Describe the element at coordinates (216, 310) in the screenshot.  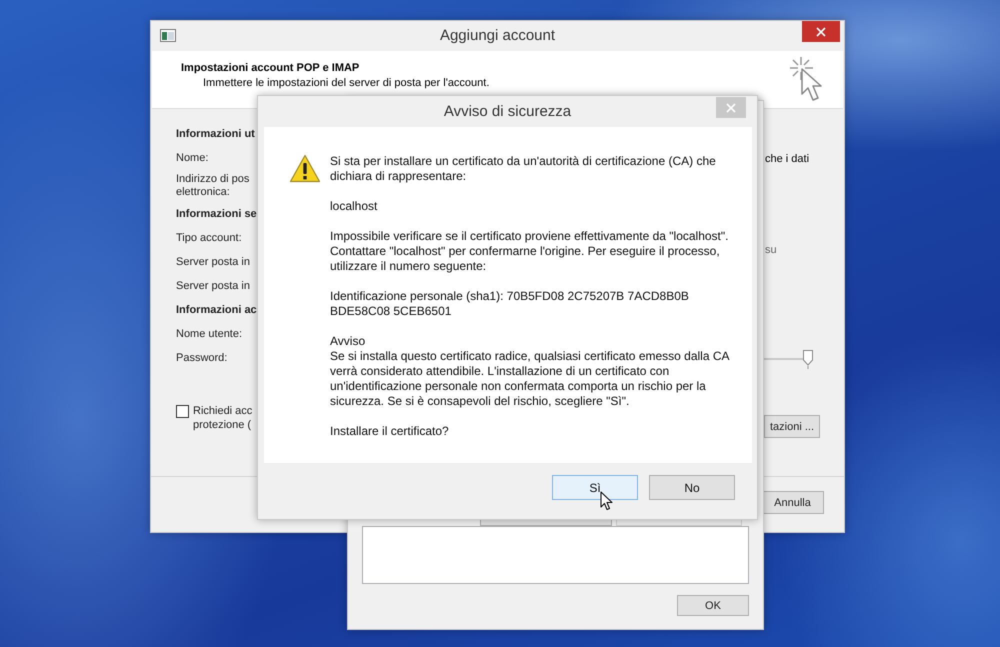
I see `section-heading: Informazioni ac` at that location.